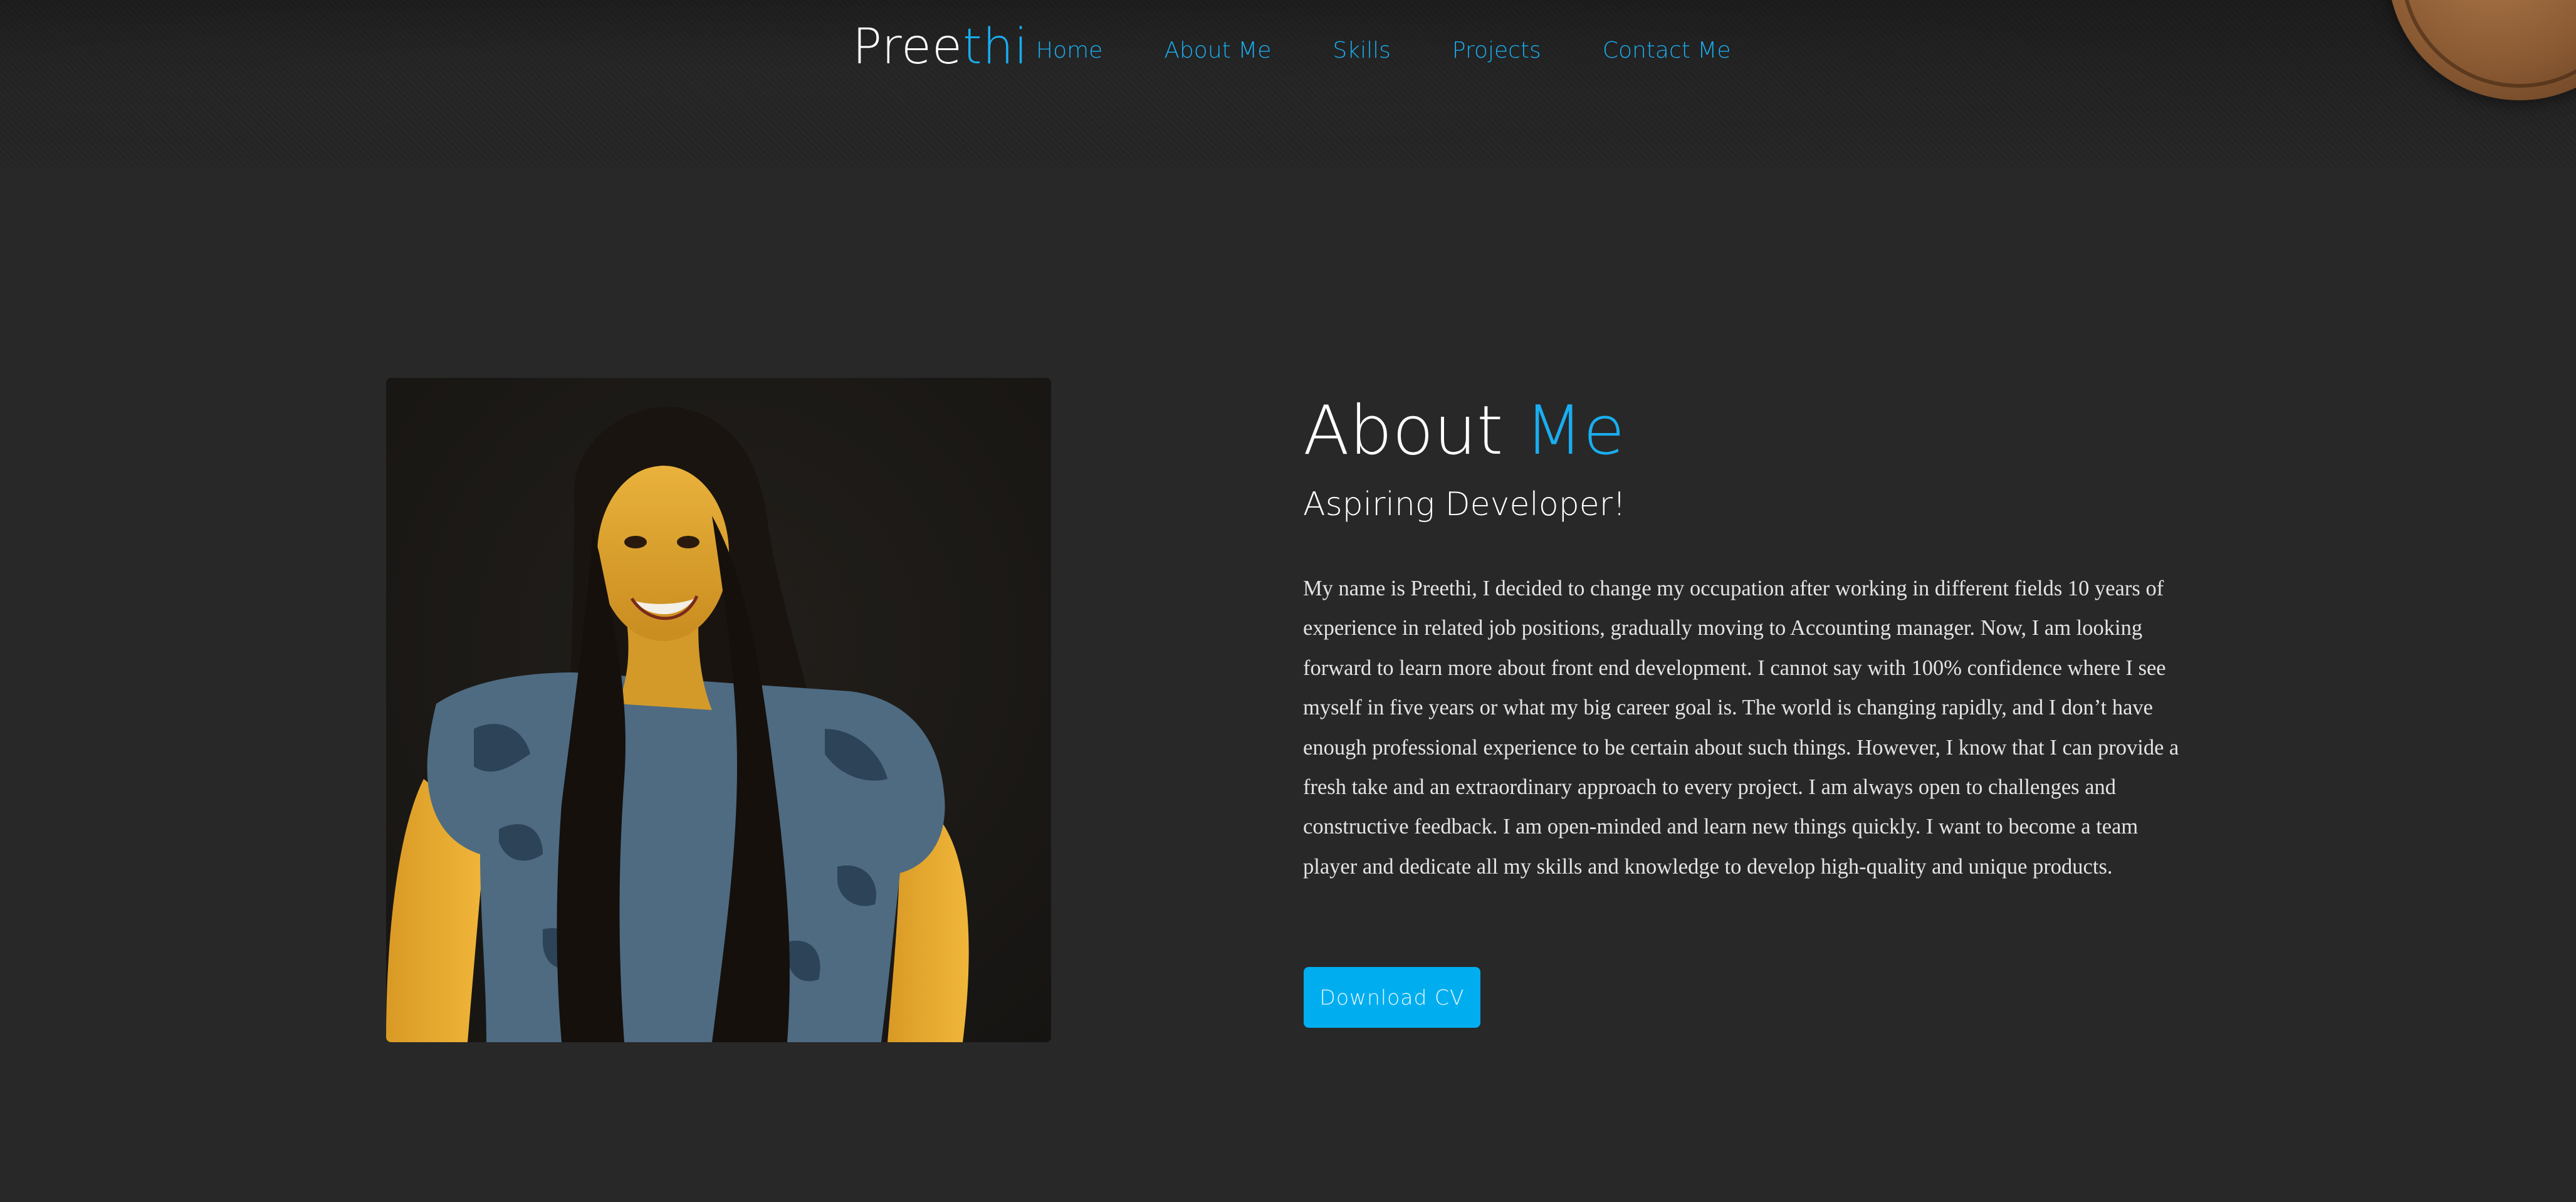 The height and width of the screenshot is (1202, 2576). What do you see at coordinates (1667, 50) in the screenshot?
I see `nav-contact-me: Contact Me` at bounding box center [1667, 50].